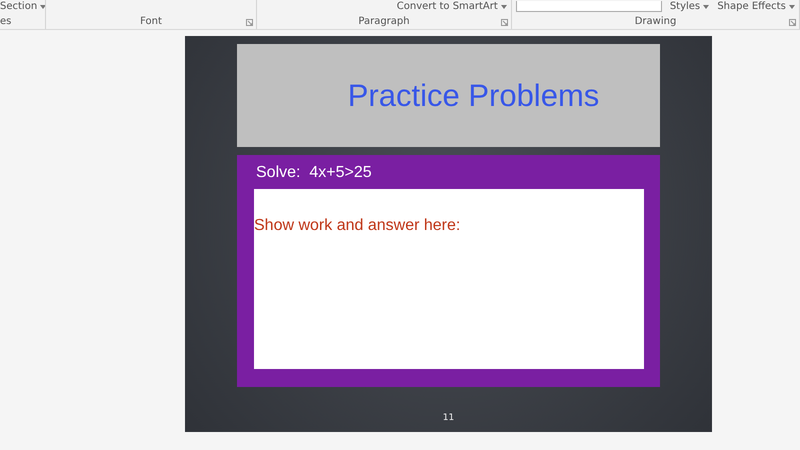 This screenshot has width=800, height=450. What do you see at coordinates (756, 6) in the screenshot?
I see `ribbon-dropdown: Shape Effects` at bounding box center [756, 6].